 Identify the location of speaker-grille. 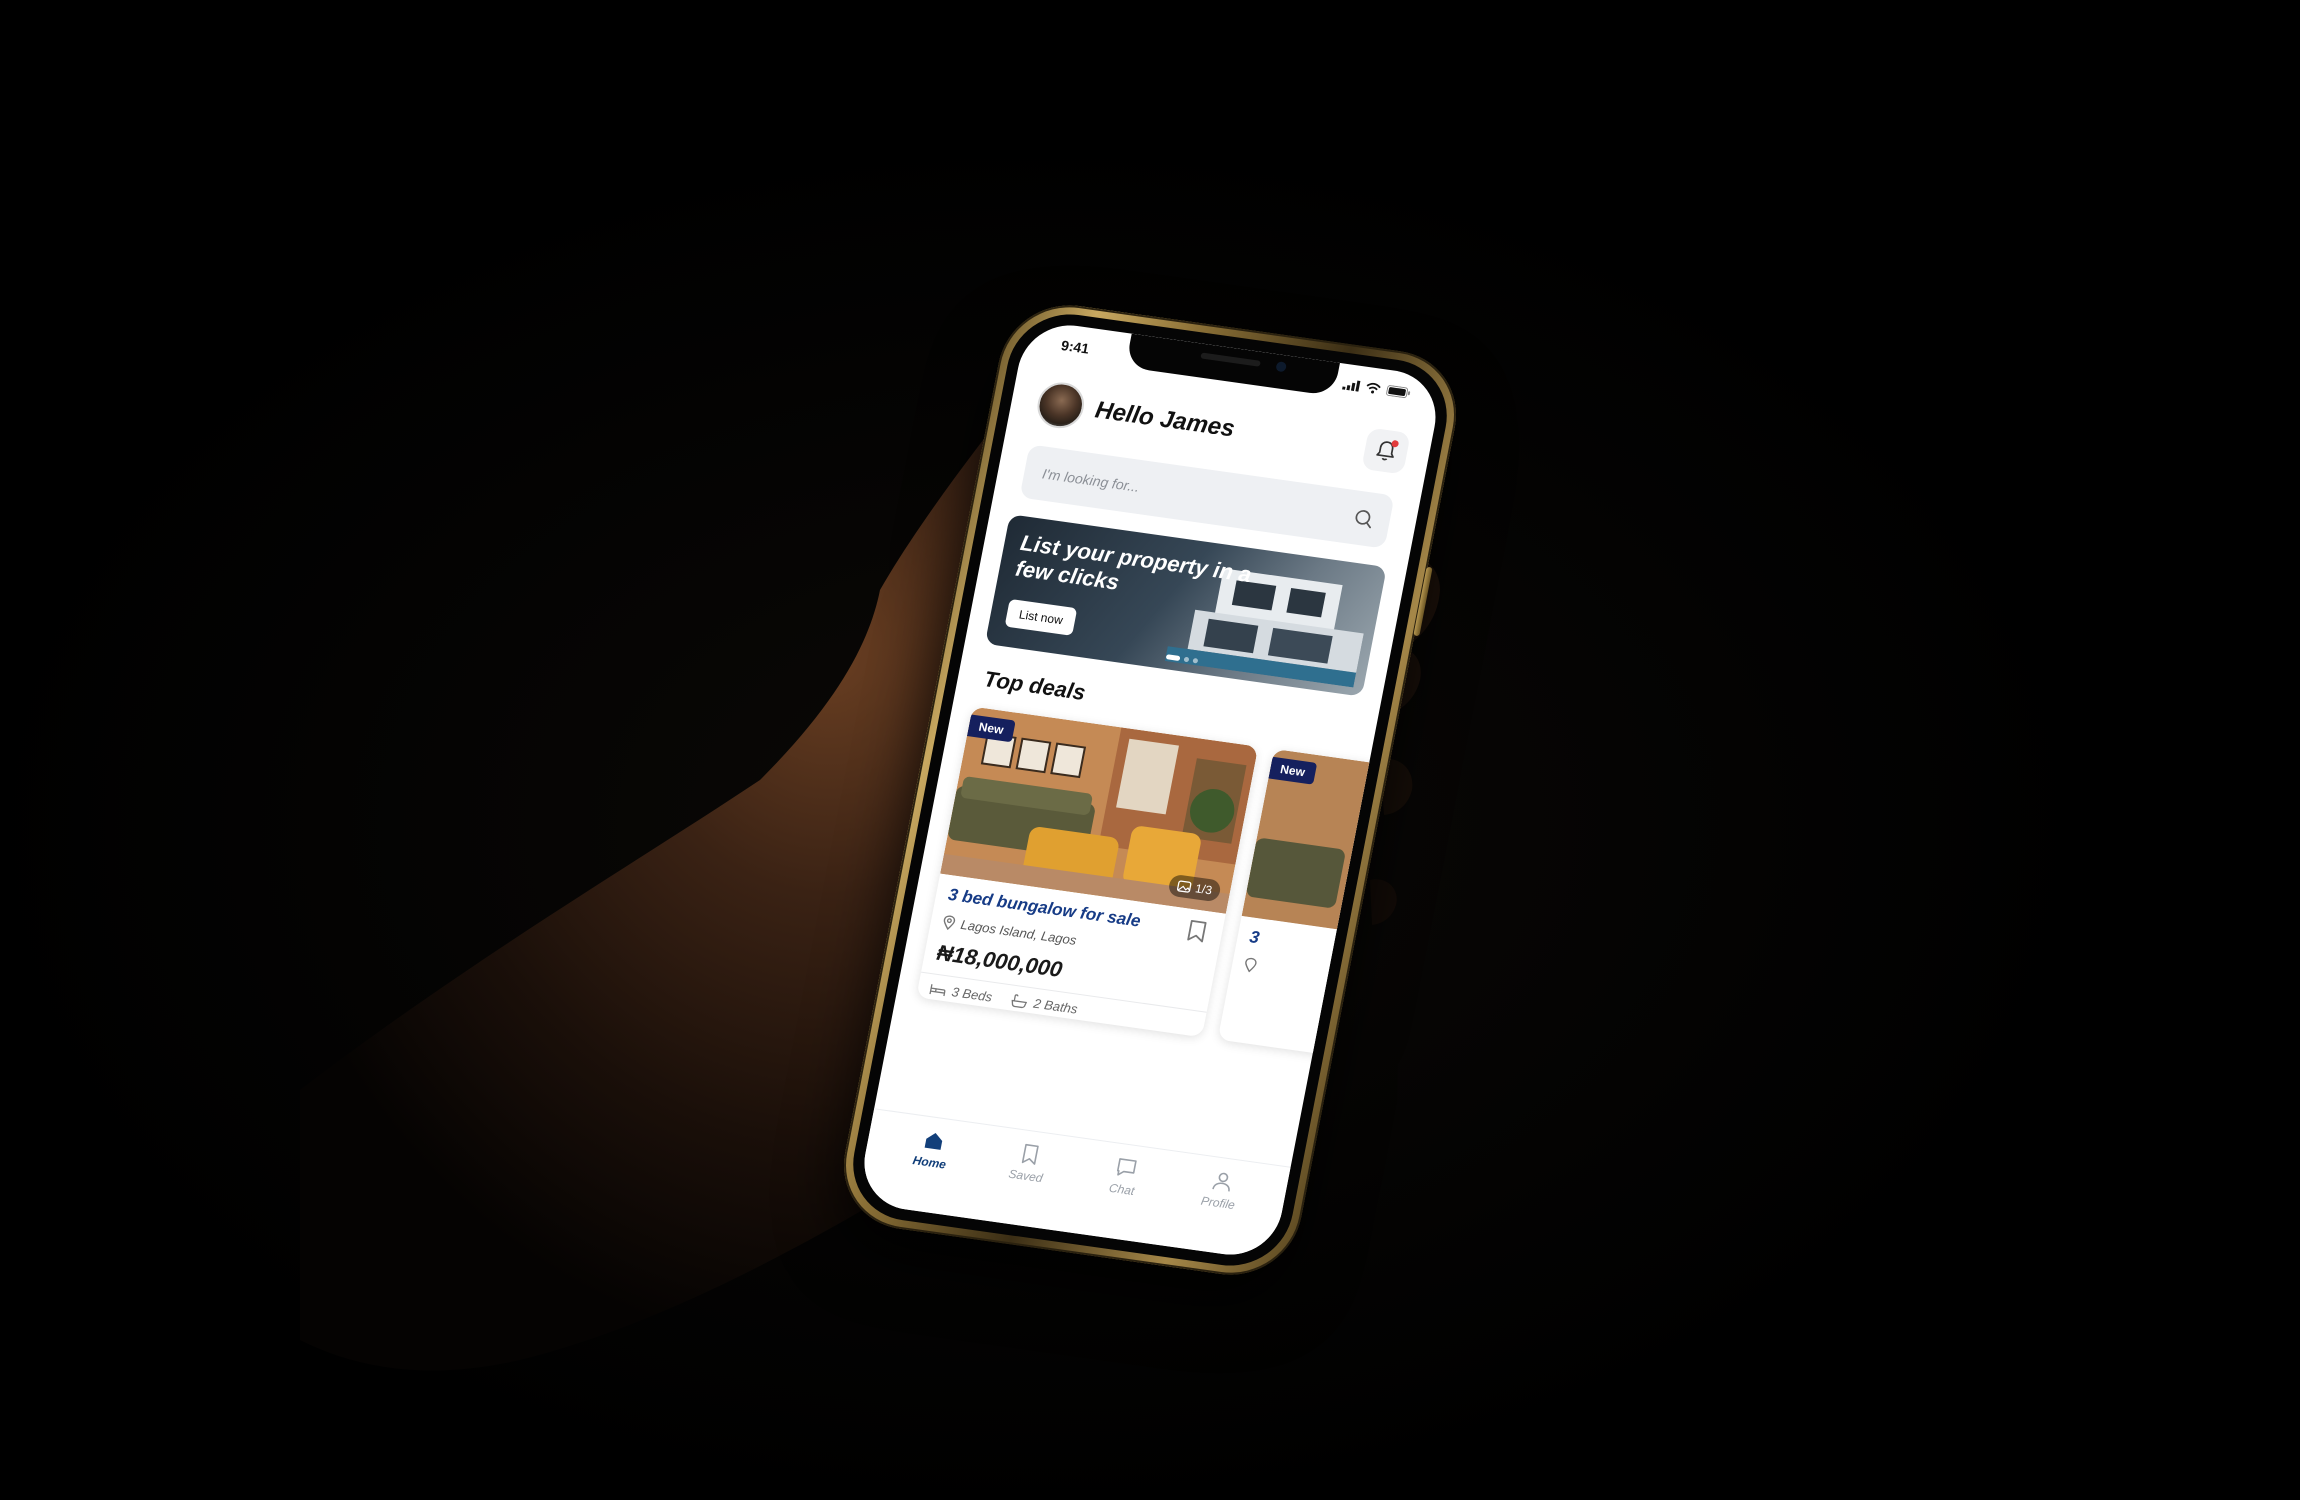
(1230, 359).